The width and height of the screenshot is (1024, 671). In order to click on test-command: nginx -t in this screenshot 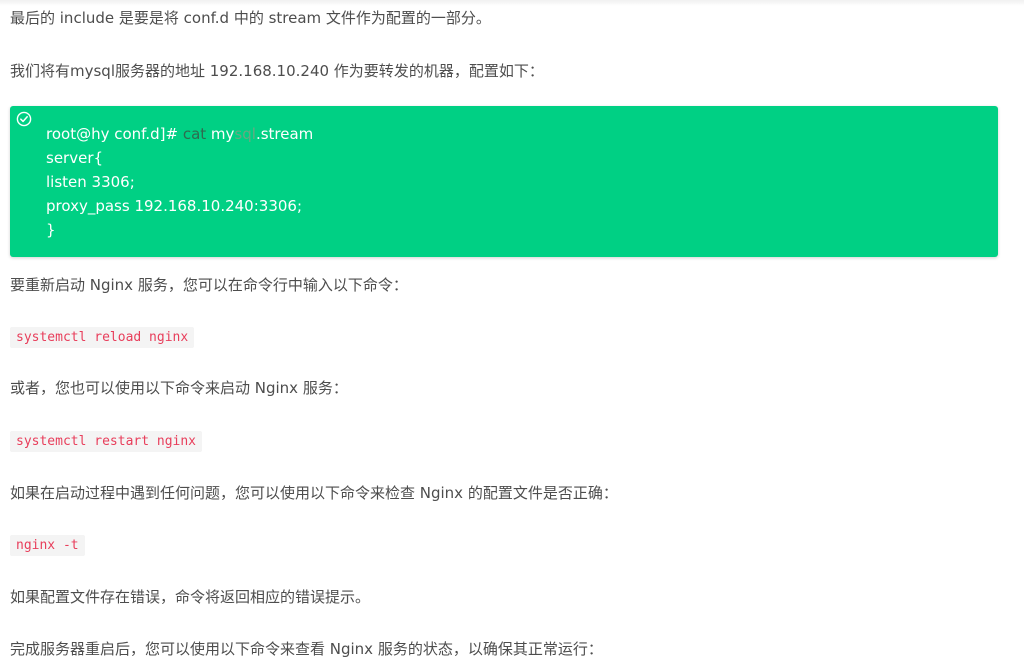, I will do `click(47, 545)`.